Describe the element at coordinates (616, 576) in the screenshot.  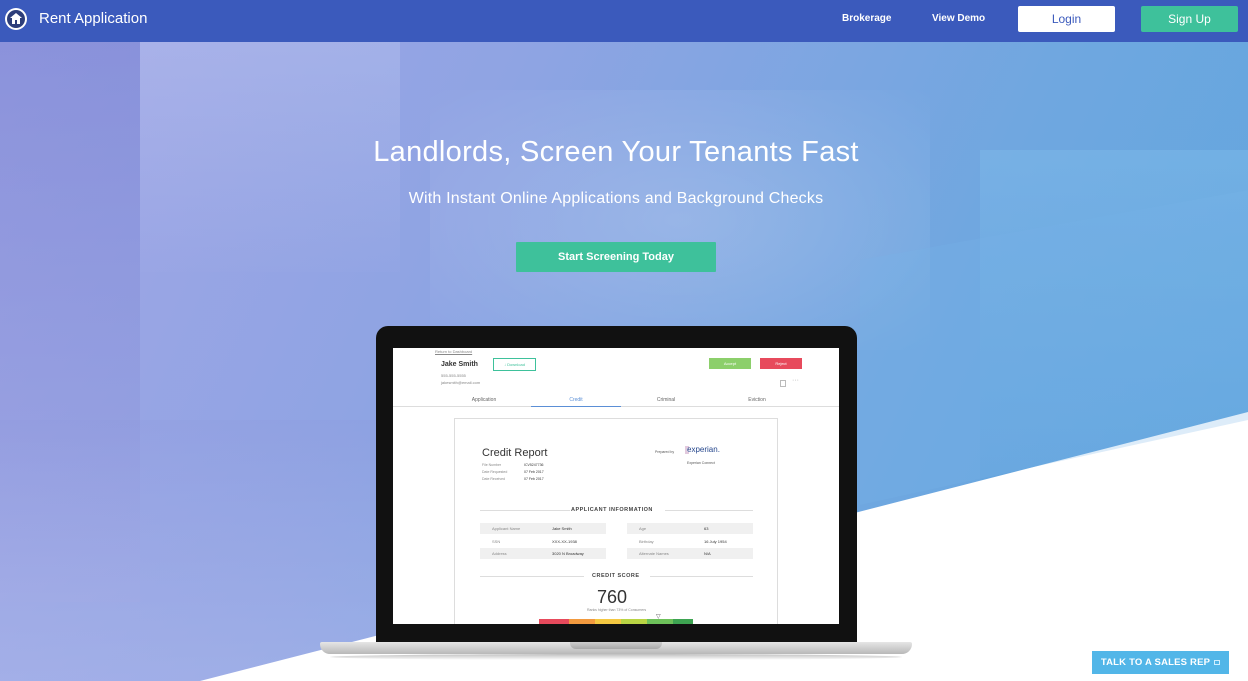
I see `credit-score-heading: CREDIT SCORE` at that location.